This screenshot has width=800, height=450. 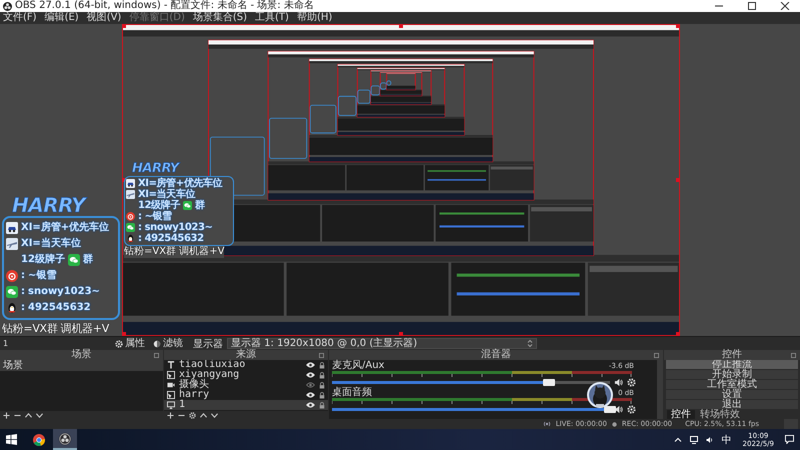 What do you see at coordinates (209, 375) in the screenshot?
I see `source-name: xiyangyang` at bounding box center [209, 375].